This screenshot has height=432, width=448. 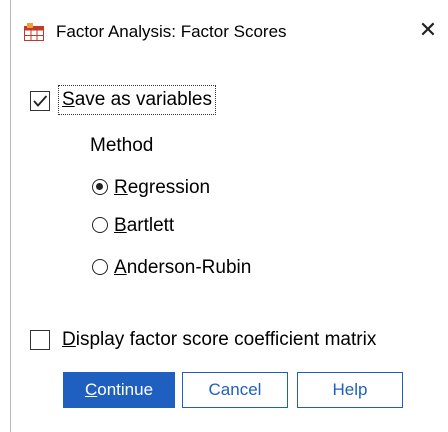 I want to click on cancel-button: Cancel, so click(x=235, y=390).